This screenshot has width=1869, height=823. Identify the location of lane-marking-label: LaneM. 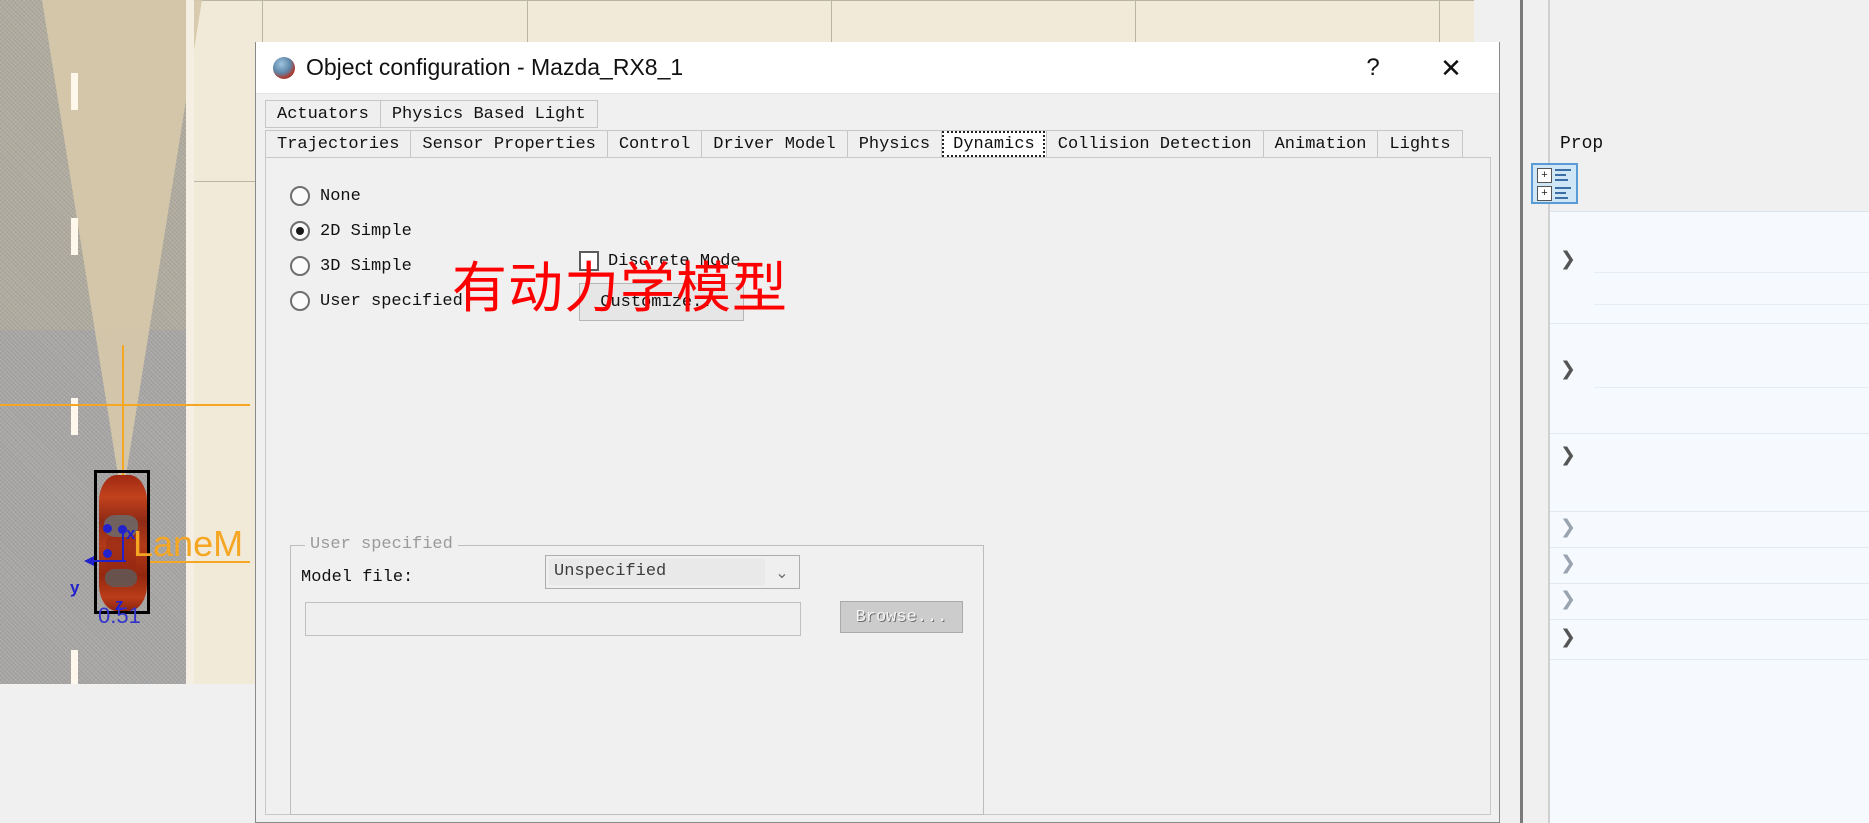
(188, 543).